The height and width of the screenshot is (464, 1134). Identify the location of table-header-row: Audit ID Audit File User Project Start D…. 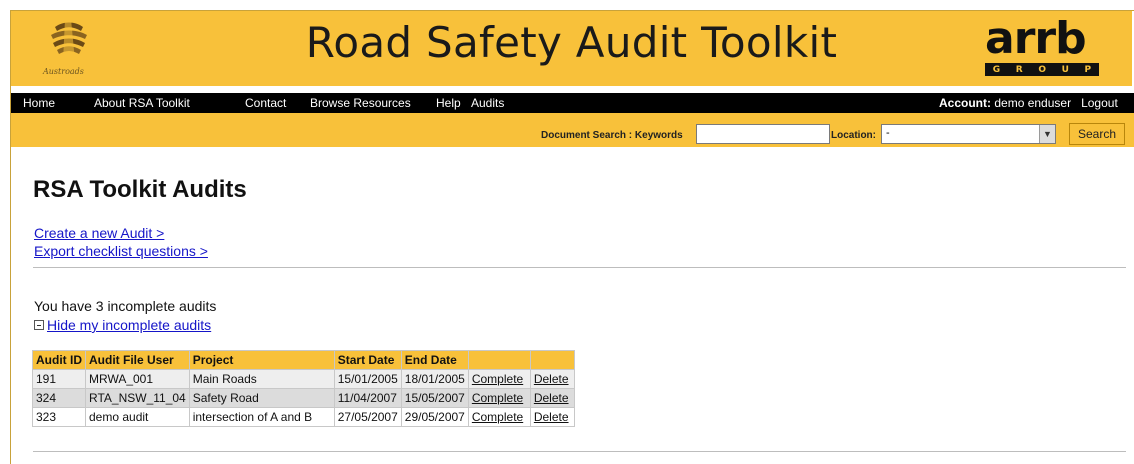
(303, 360).